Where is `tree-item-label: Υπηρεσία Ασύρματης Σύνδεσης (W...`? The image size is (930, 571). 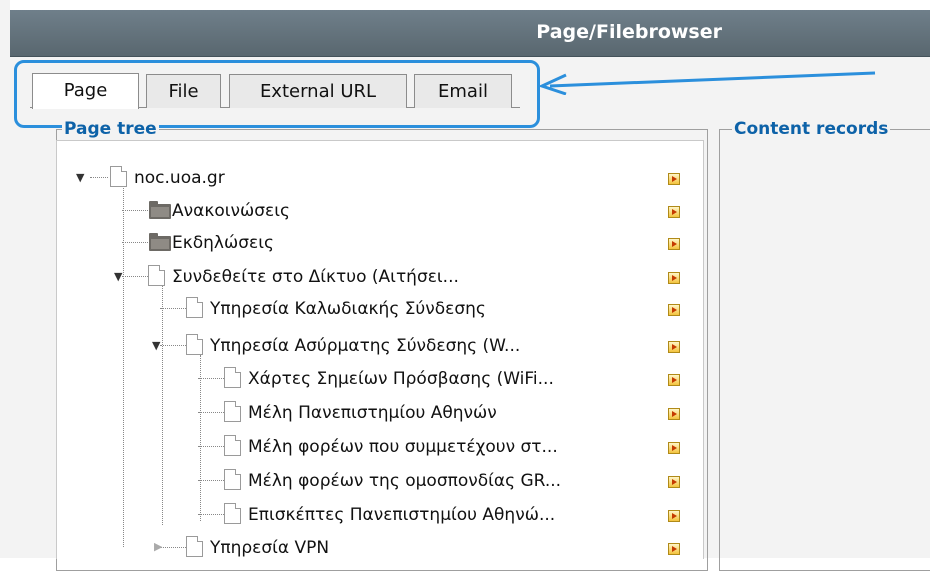 tree-item-label: Υπηρεσία Ασύρματης Σύνδεσης (W... is located at coordinates (365, 346).